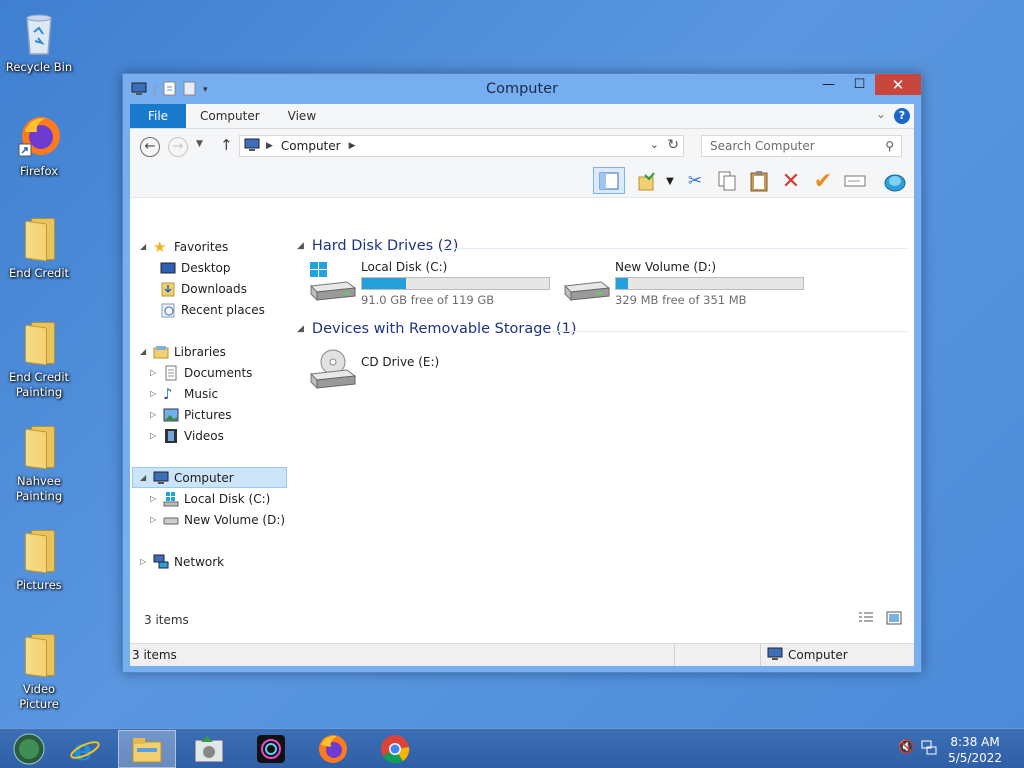 Image resolution: width=1024 pixels, height=768 pixels. Describe the element at coordinates (373, 370) in the screenshot. I see `drive-cd-e: CD Drive (E:)` at that location.